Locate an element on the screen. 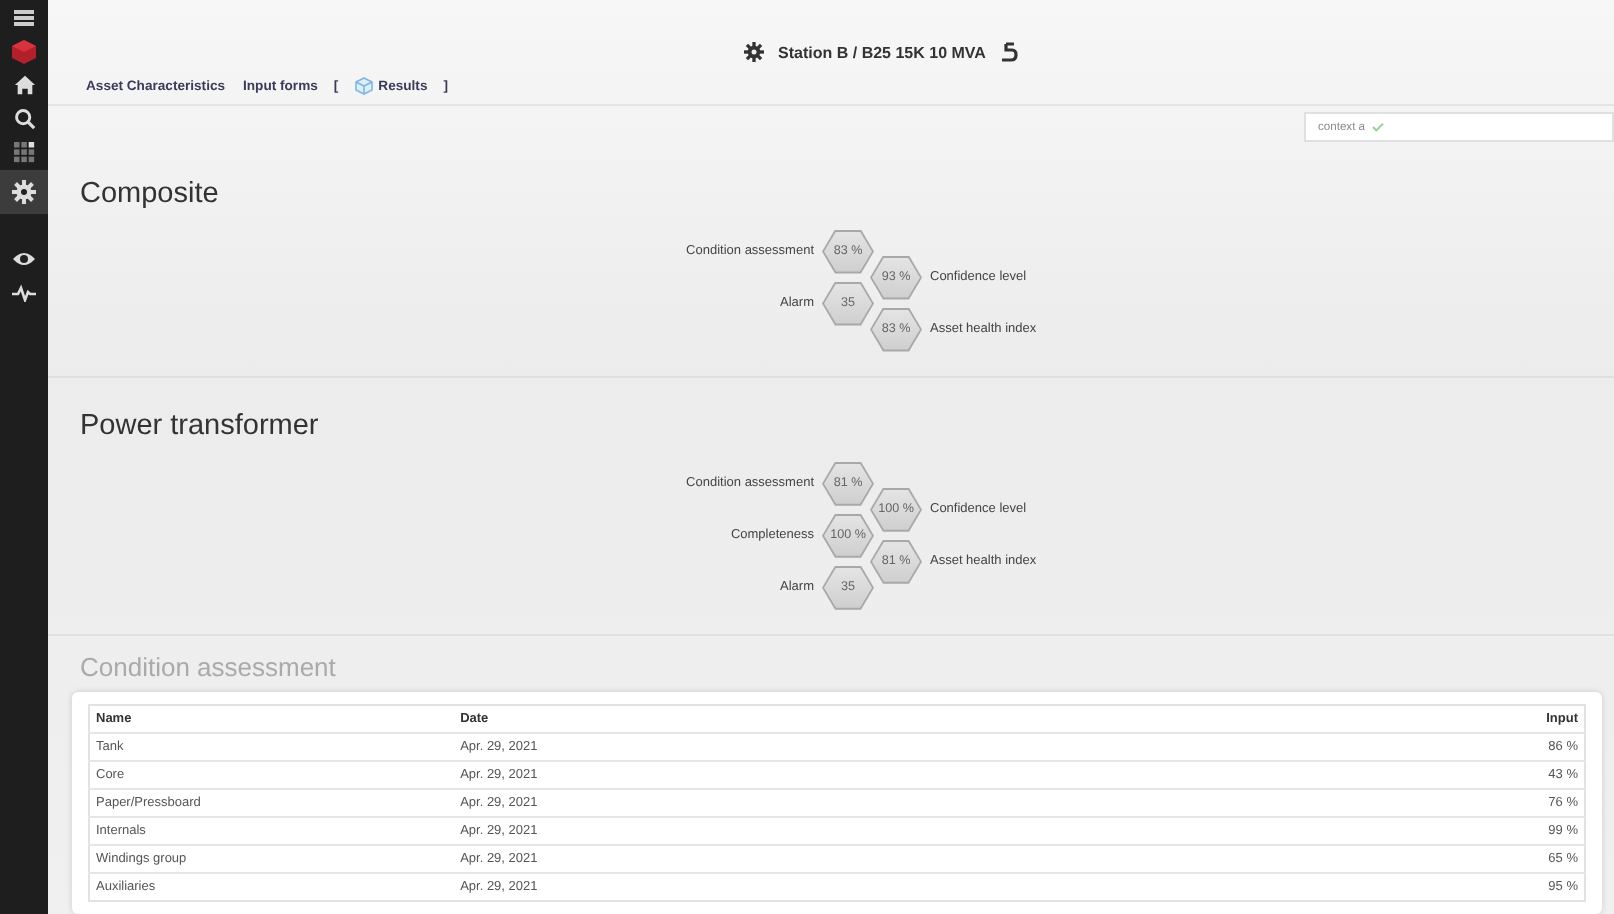 This screenshot has height=914, width=1614. grid-icon is located at coordinates (24, 153).